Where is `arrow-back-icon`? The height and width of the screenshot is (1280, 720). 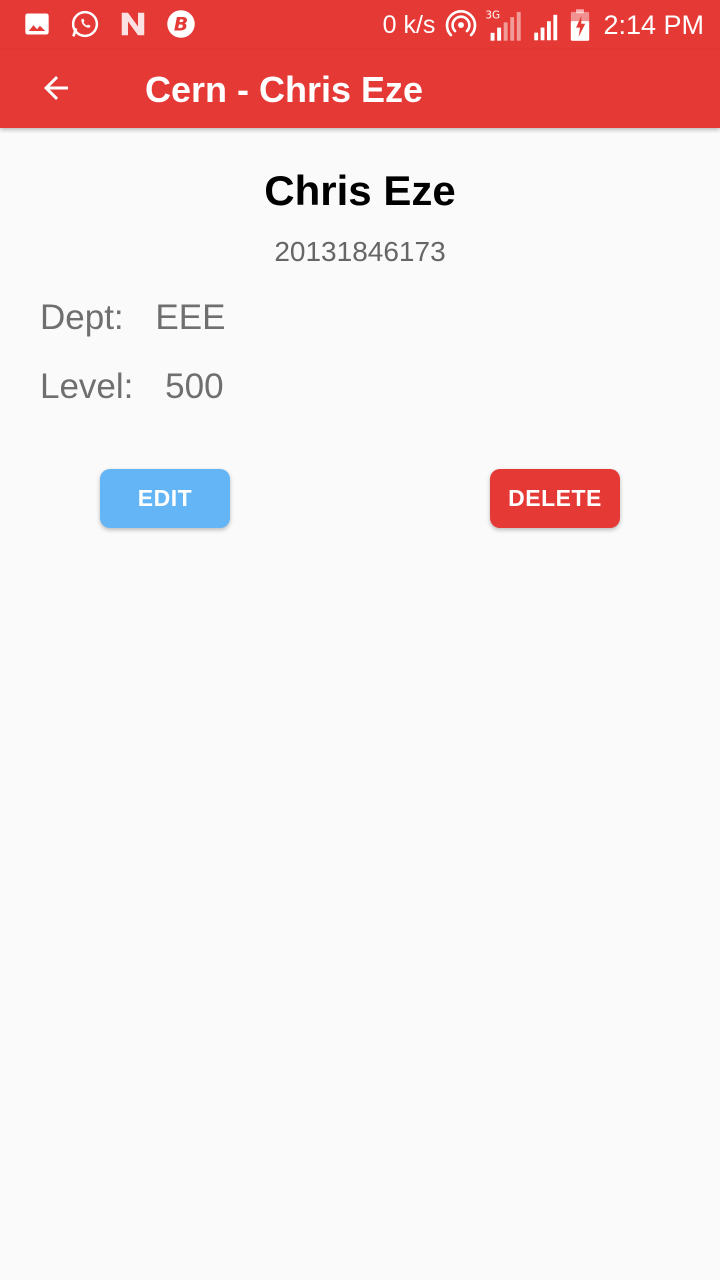 arrow-back-icon is located at coordinates (56, 90).